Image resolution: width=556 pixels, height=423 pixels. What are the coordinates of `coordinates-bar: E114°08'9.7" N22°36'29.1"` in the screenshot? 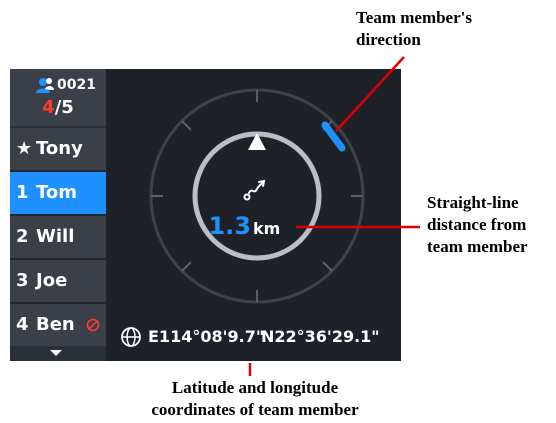 It's located at (257, 338).